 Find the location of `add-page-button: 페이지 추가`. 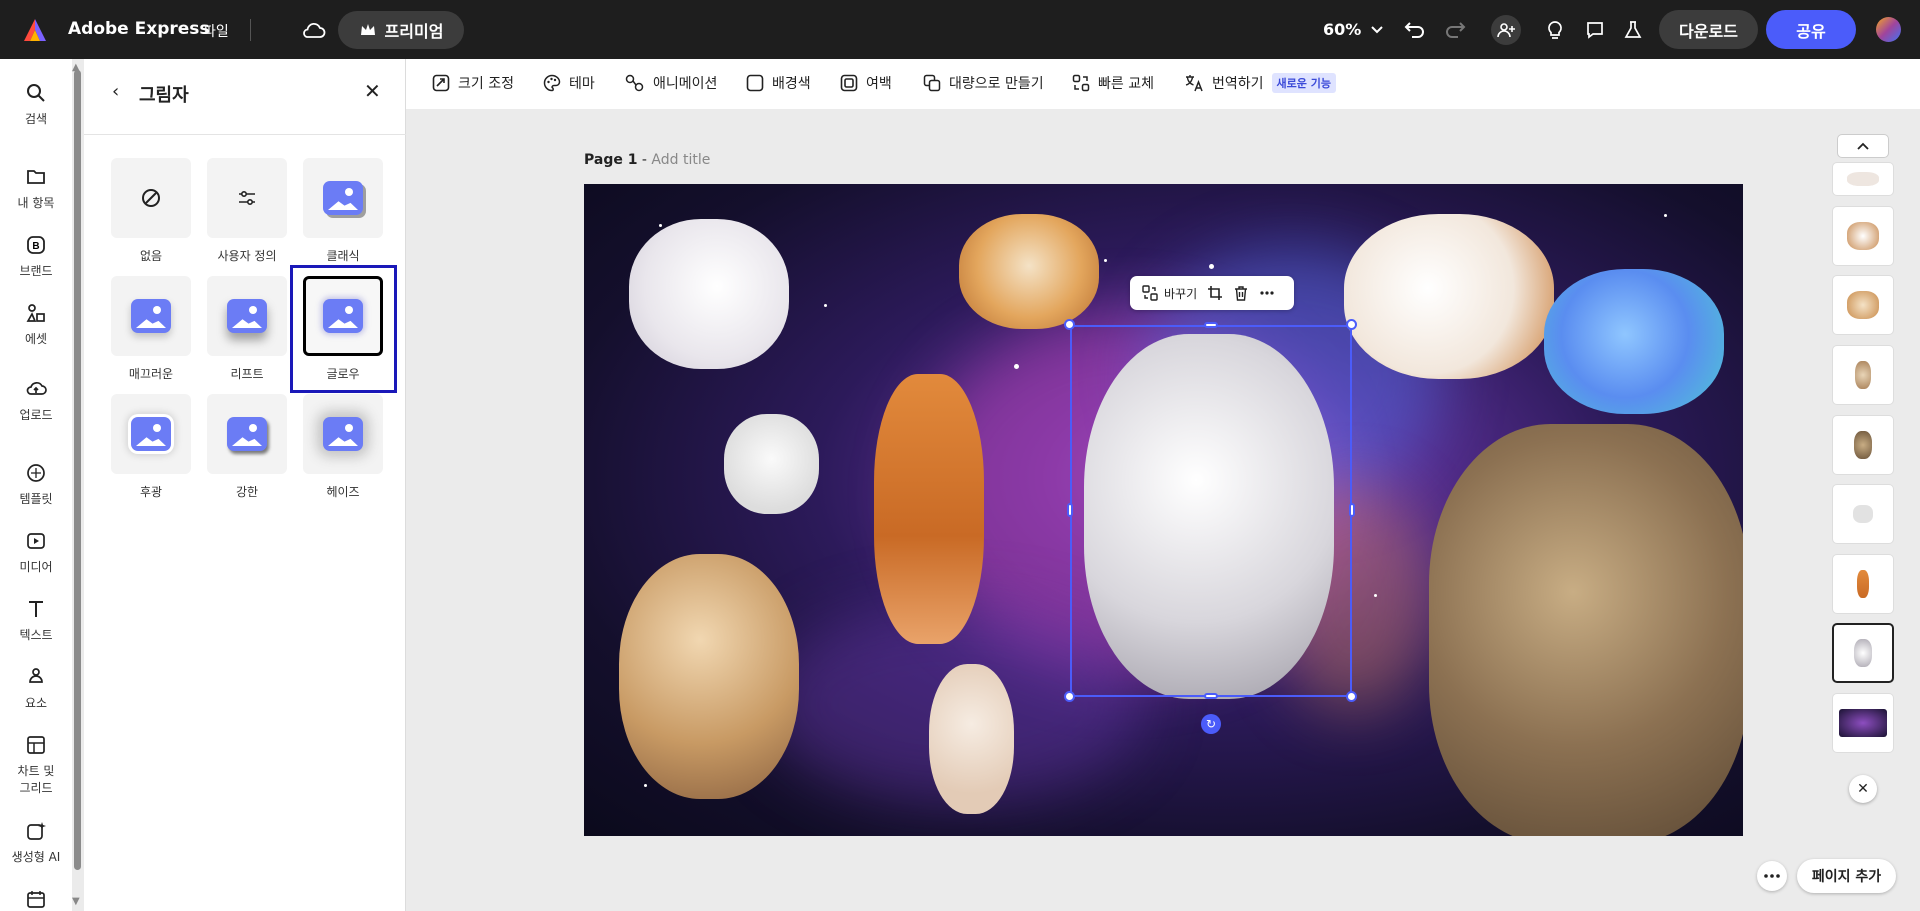

add-page-button: 페이지 추가 is located at coordinates (1846, 876).